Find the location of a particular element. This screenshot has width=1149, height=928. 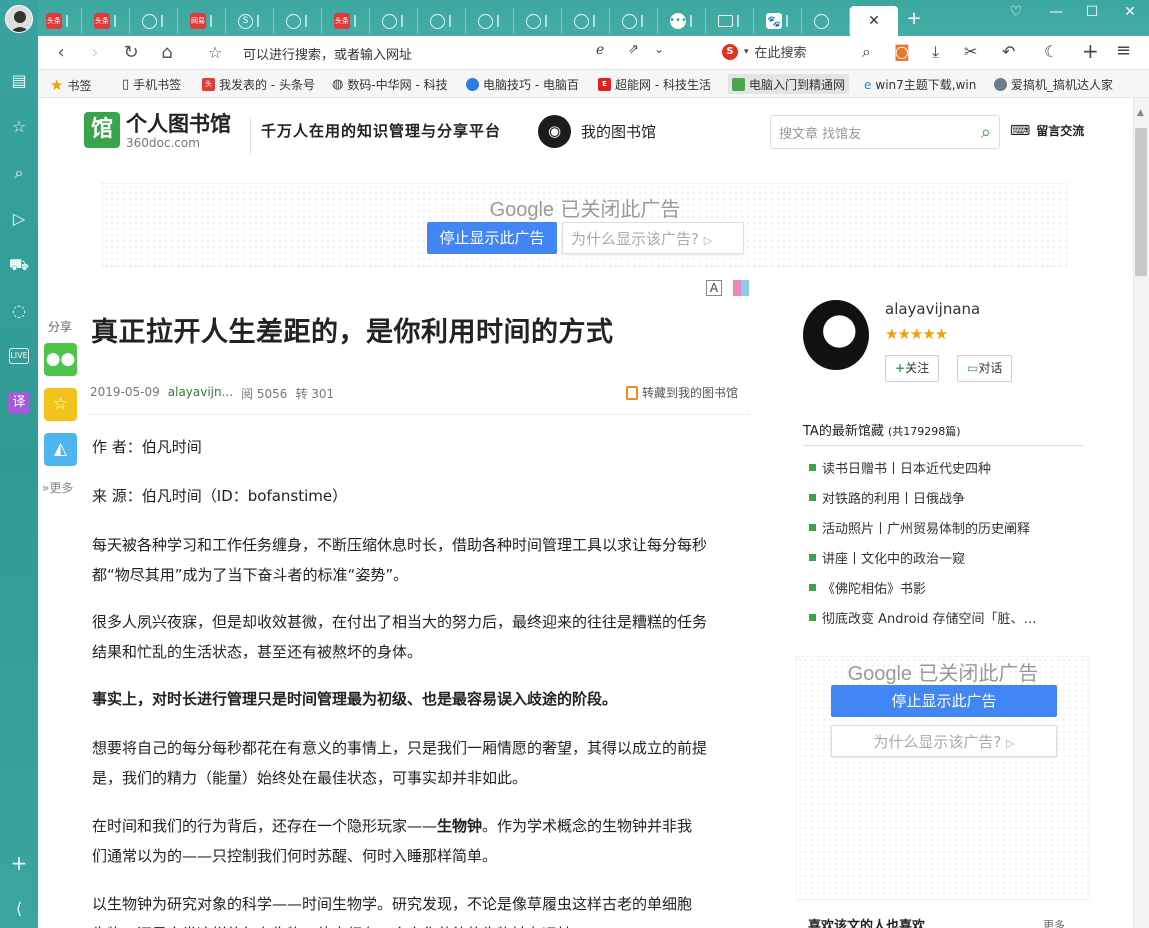

scrollbar-thumb is located at coordinates (1141, 202).